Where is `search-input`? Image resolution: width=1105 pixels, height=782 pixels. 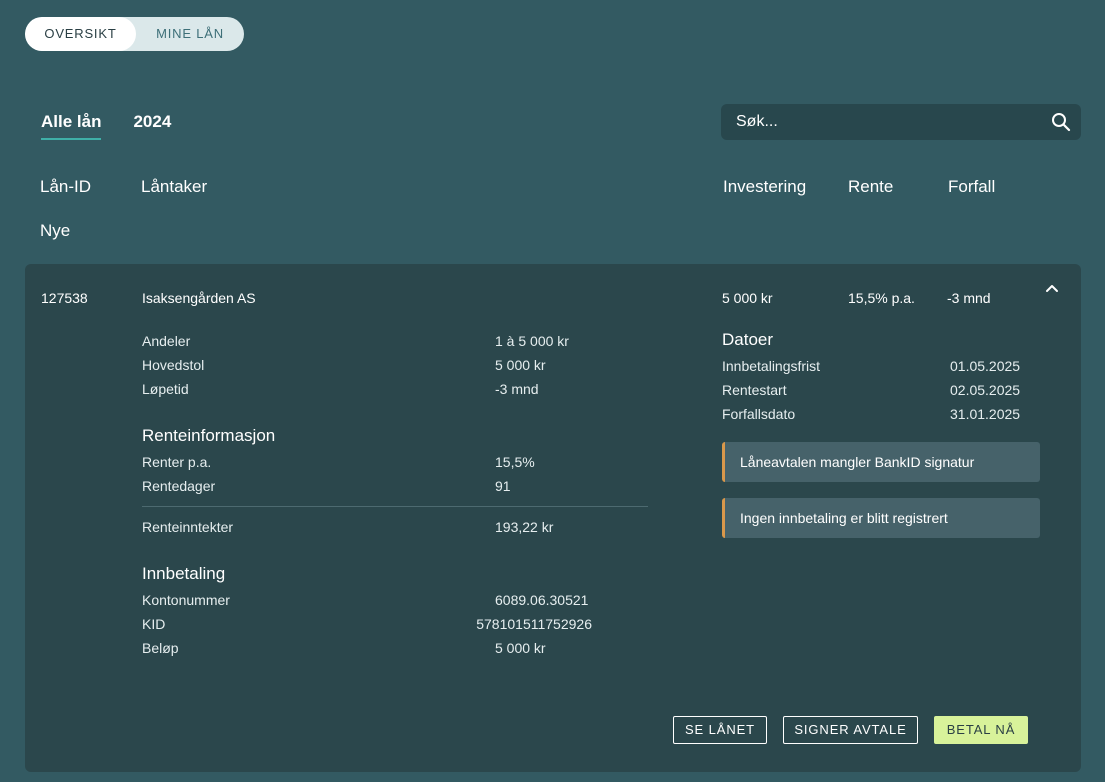 search-input is located at coordinates (881, 122).